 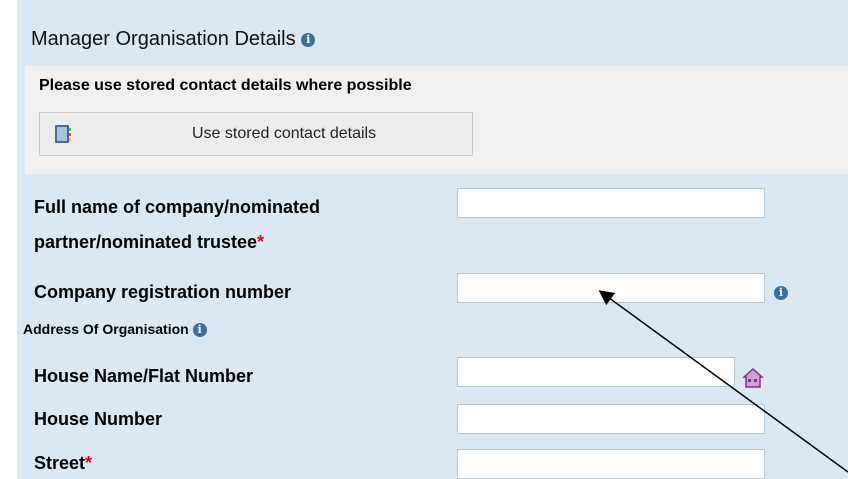 I want to click on full-name-label-line2: partner/nominated trustee*, so click(x=149, y=242).